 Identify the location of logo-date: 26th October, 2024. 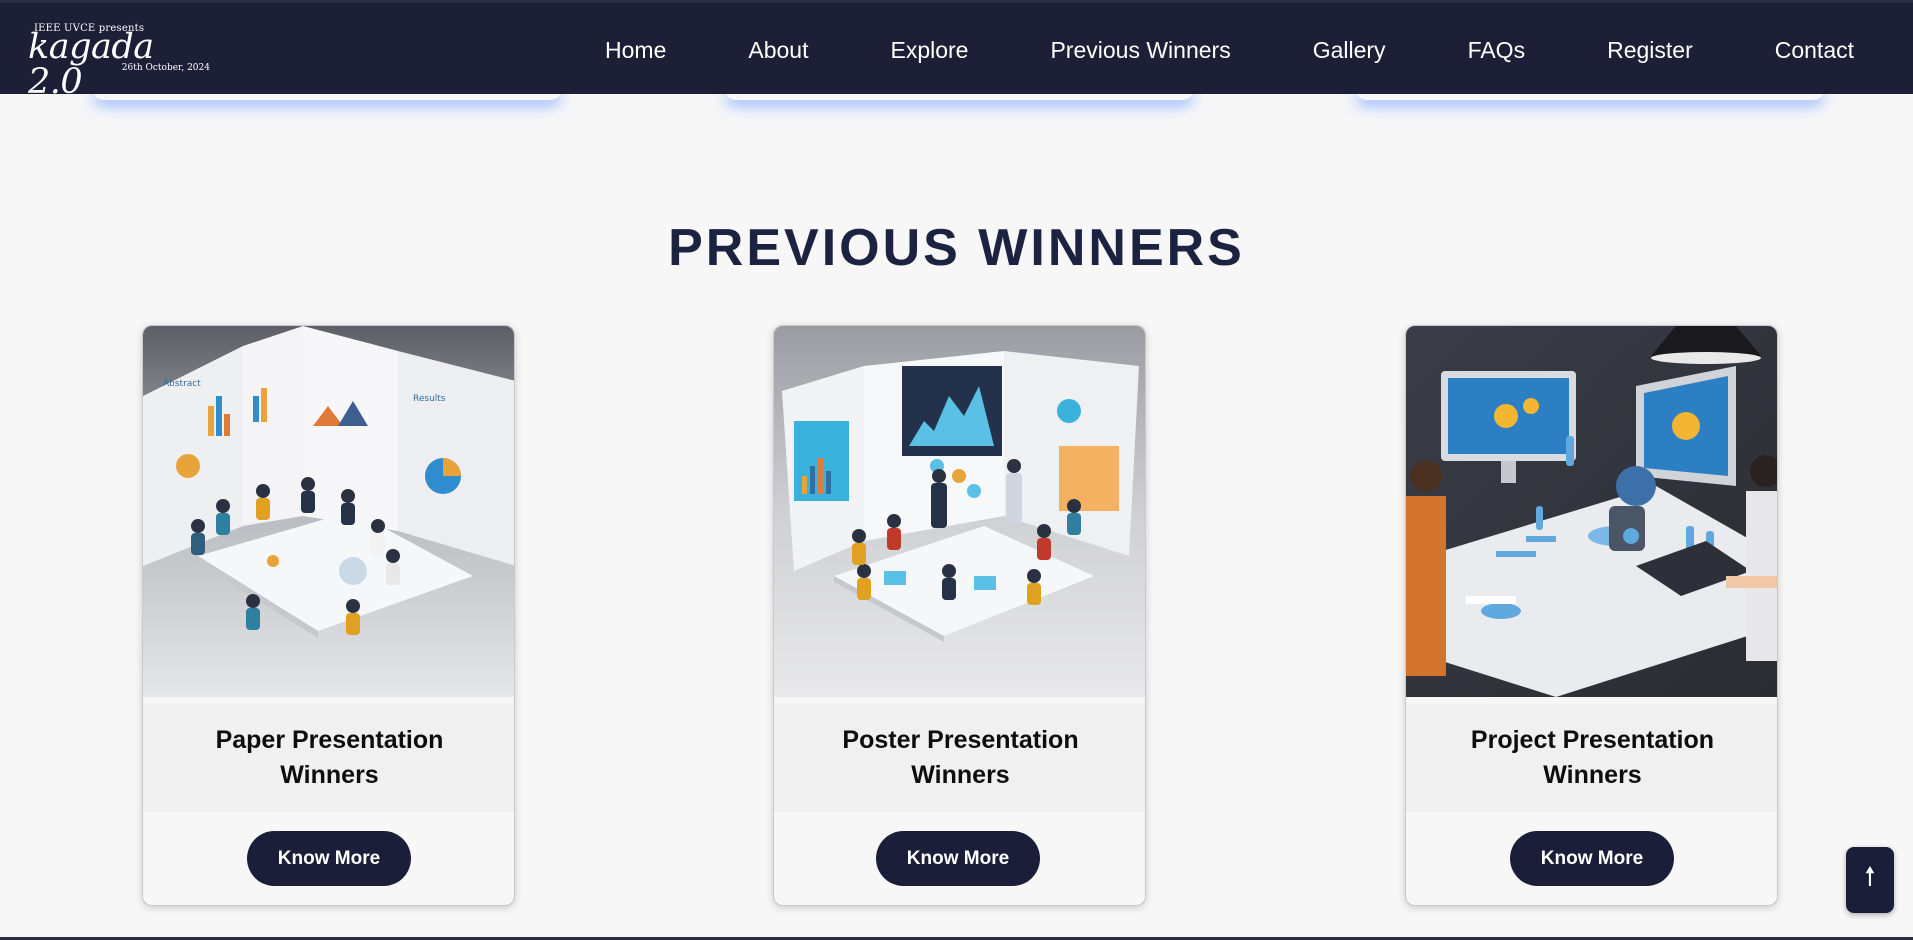
(165, 68).